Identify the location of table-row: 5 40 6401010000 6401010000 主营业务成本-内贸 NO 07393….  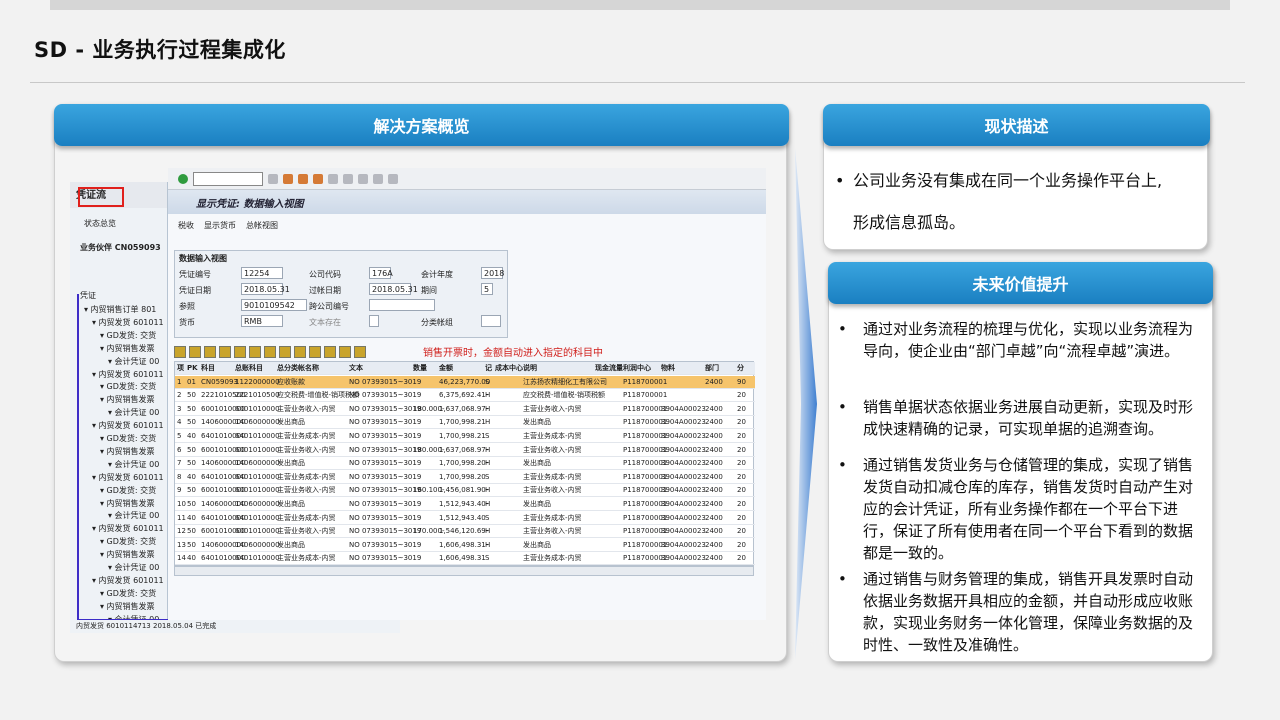
(465, 436).